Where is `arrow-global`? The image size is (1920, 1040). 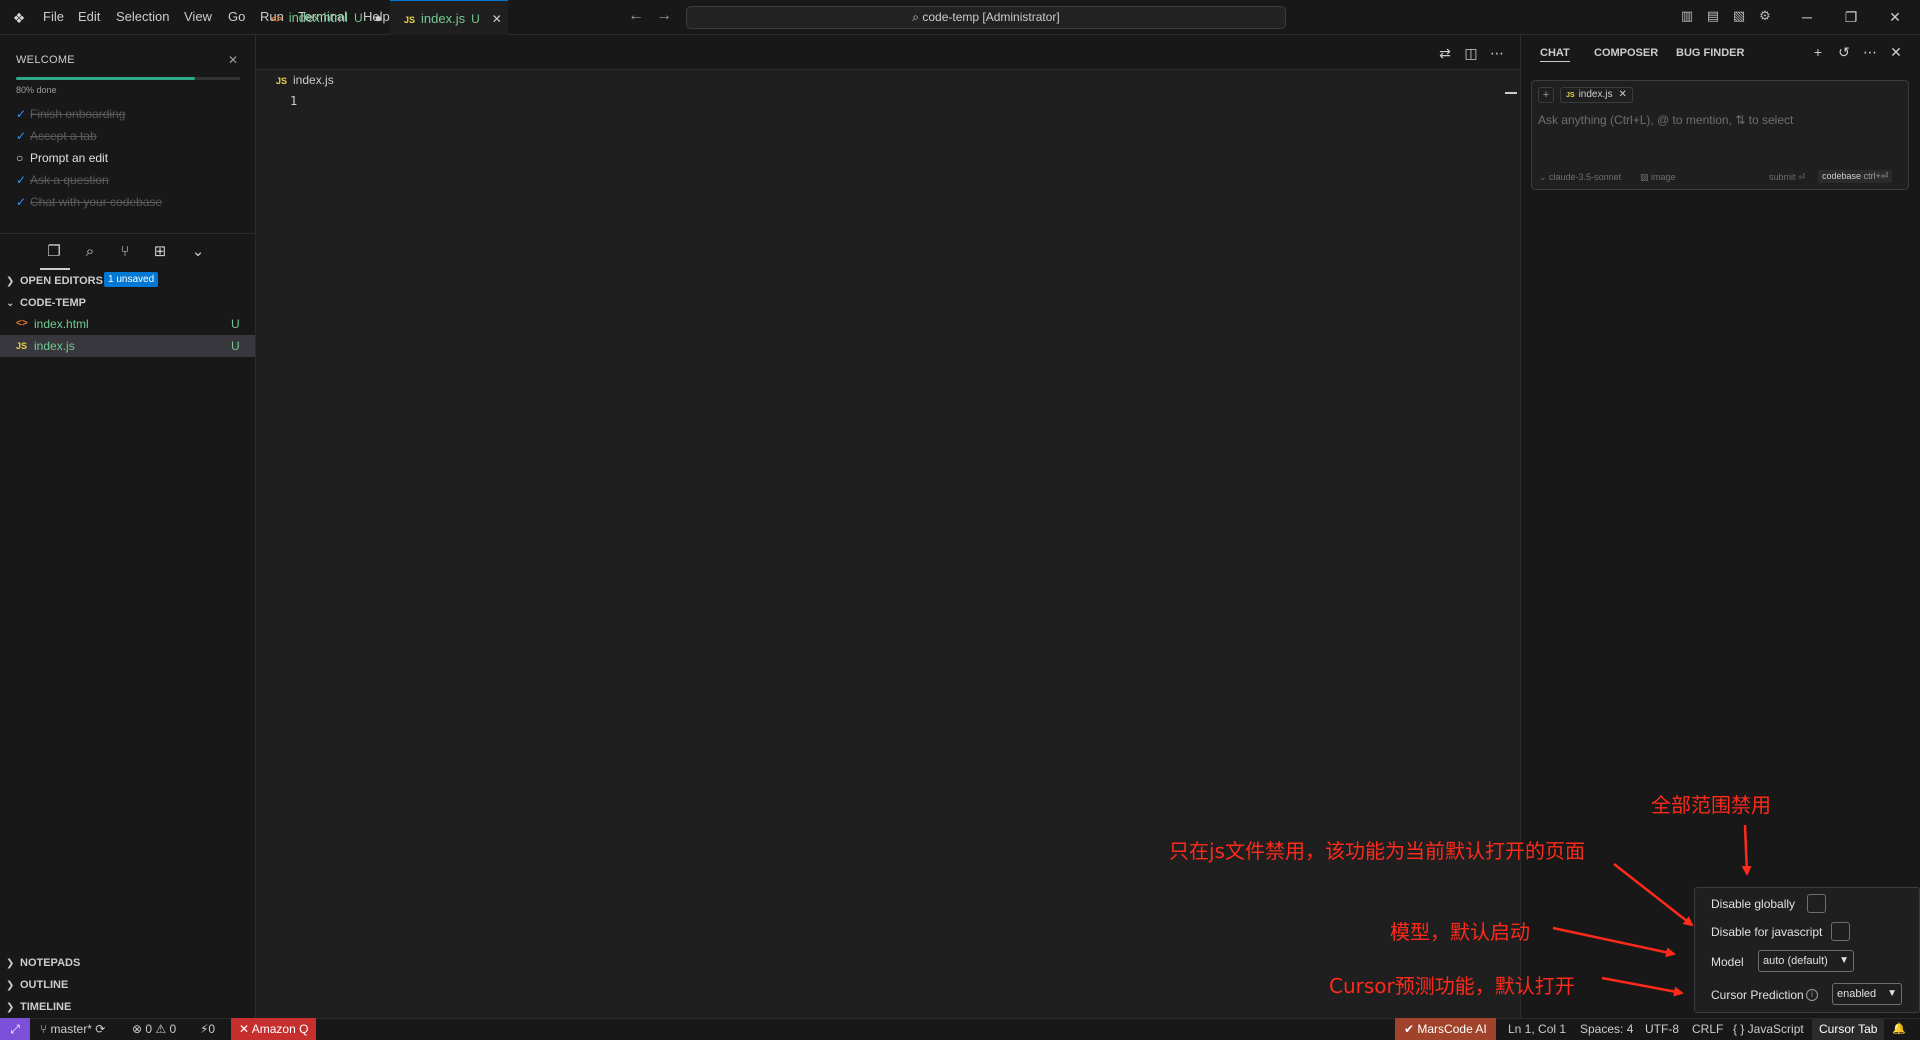
arrow-global is located at coordinates (1746, 850).